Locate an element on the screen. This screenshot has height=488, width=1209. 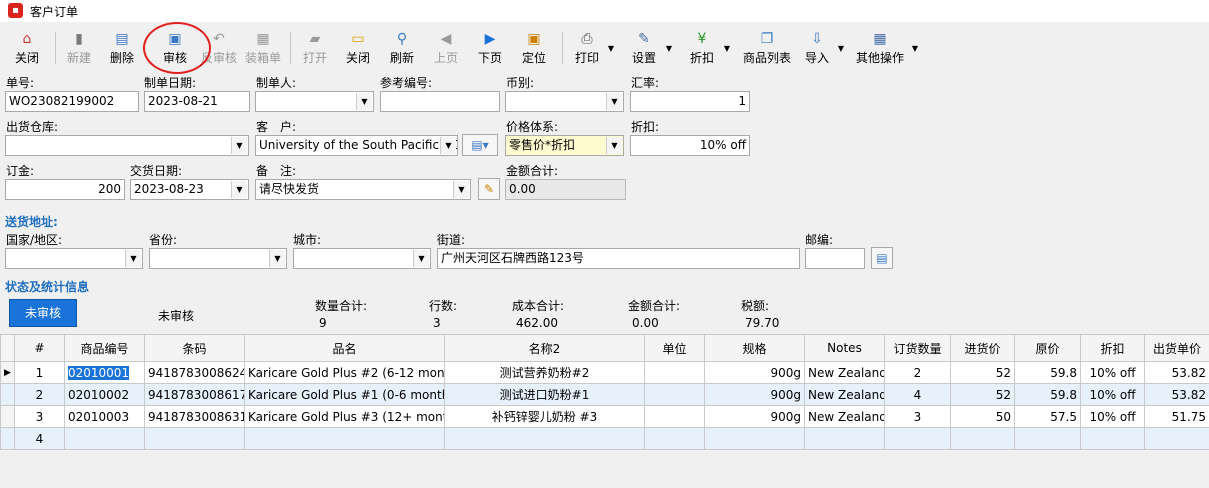
customer-lookup-button: ▤▾ is located at coordinates (480, 145).